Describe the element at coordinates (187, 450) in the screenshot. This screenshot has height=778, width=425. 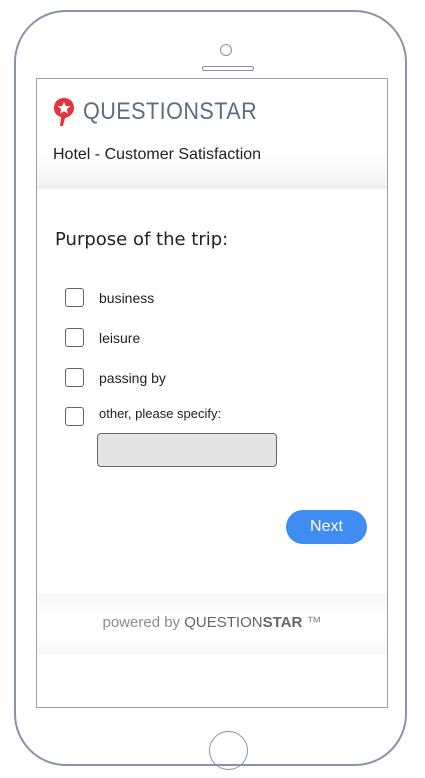
I see `other-specify-input` at that location.